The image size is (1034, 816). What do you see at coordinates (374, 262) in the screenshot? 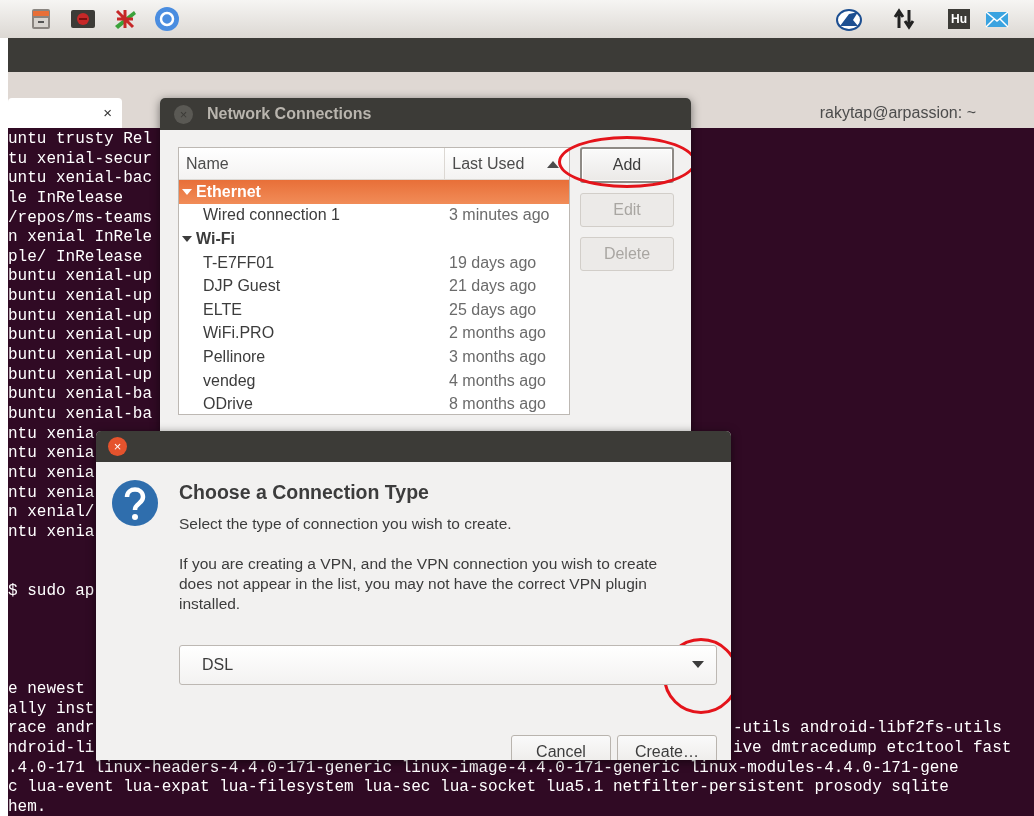
I see `connection-row: T-E7FF01 19 days ago` at bounding box center [374, 262].